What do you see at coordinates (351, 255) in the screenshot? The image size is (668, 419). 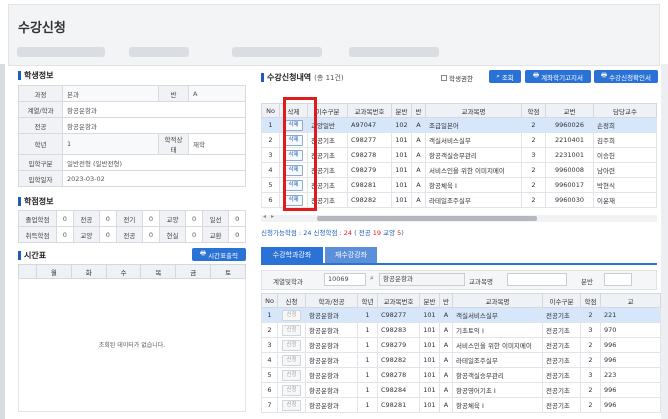 I see `tab-retake-courses: 재수강강좌` at bounding box center [351, 255].